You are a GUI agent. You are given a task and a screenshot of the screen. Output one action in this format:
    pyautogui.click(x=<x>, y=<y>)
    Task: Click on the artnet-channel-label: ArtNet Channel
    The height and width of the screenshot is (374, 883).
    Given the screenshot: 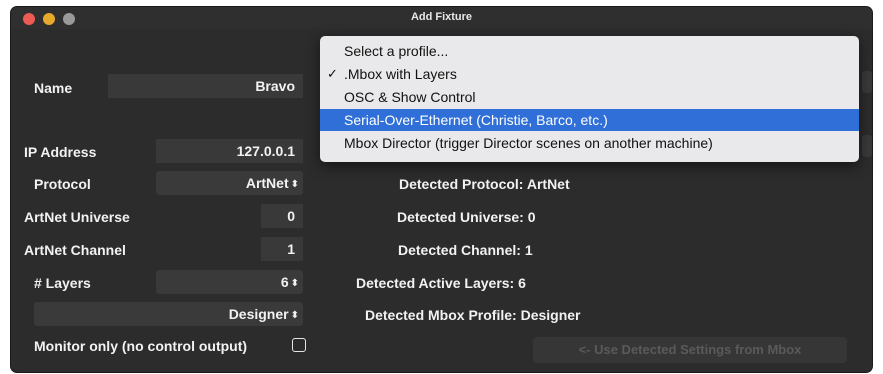 What is the action you would take?
    pyautogui.click(x=75, y=250)
    